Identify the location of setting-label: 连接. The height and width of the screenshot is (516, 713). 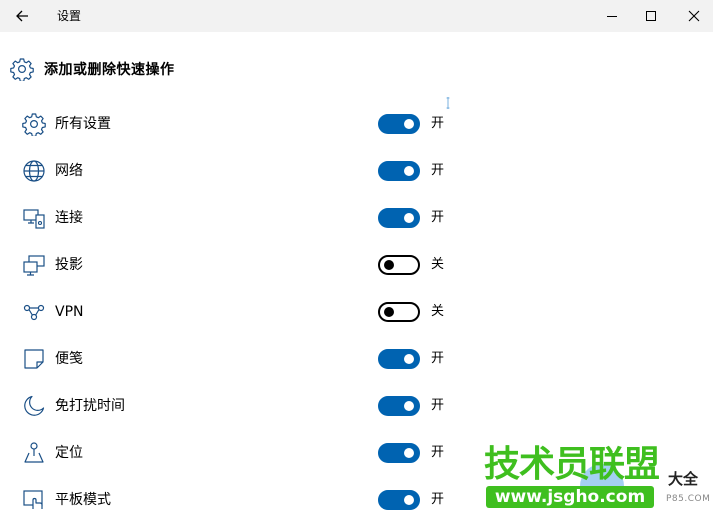
(69, 218).